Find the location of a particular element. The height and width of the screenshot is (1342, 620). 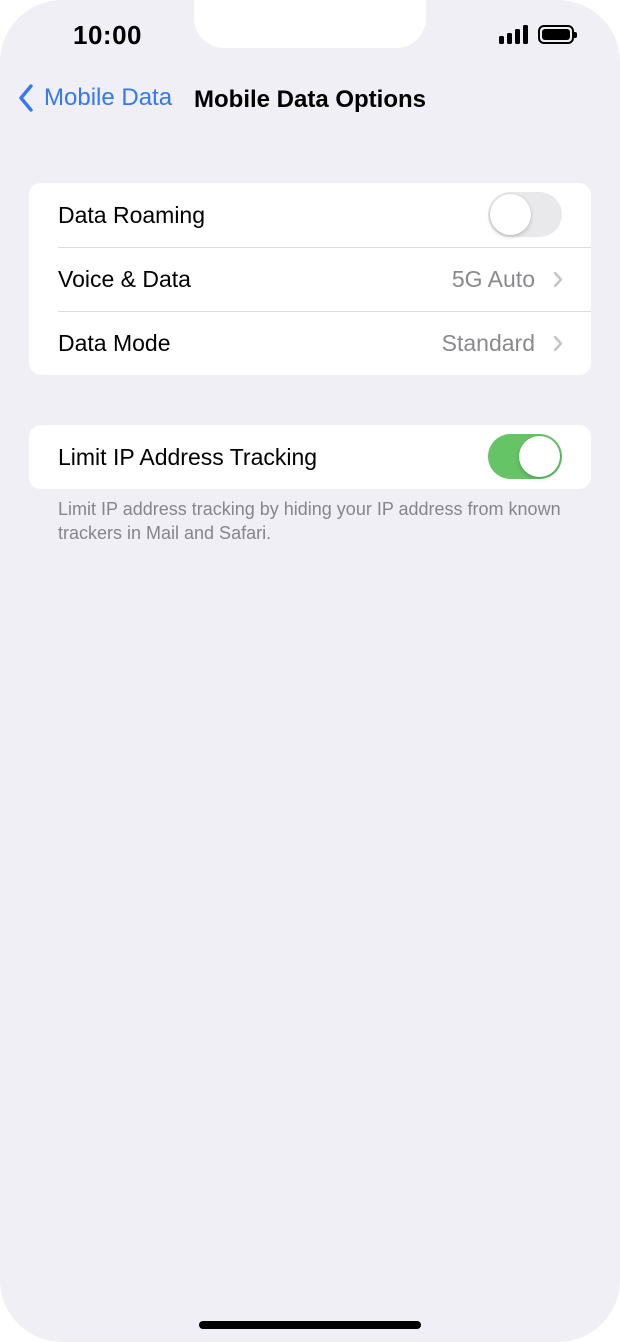

home-indicator is located at coordinates (310, 1325).